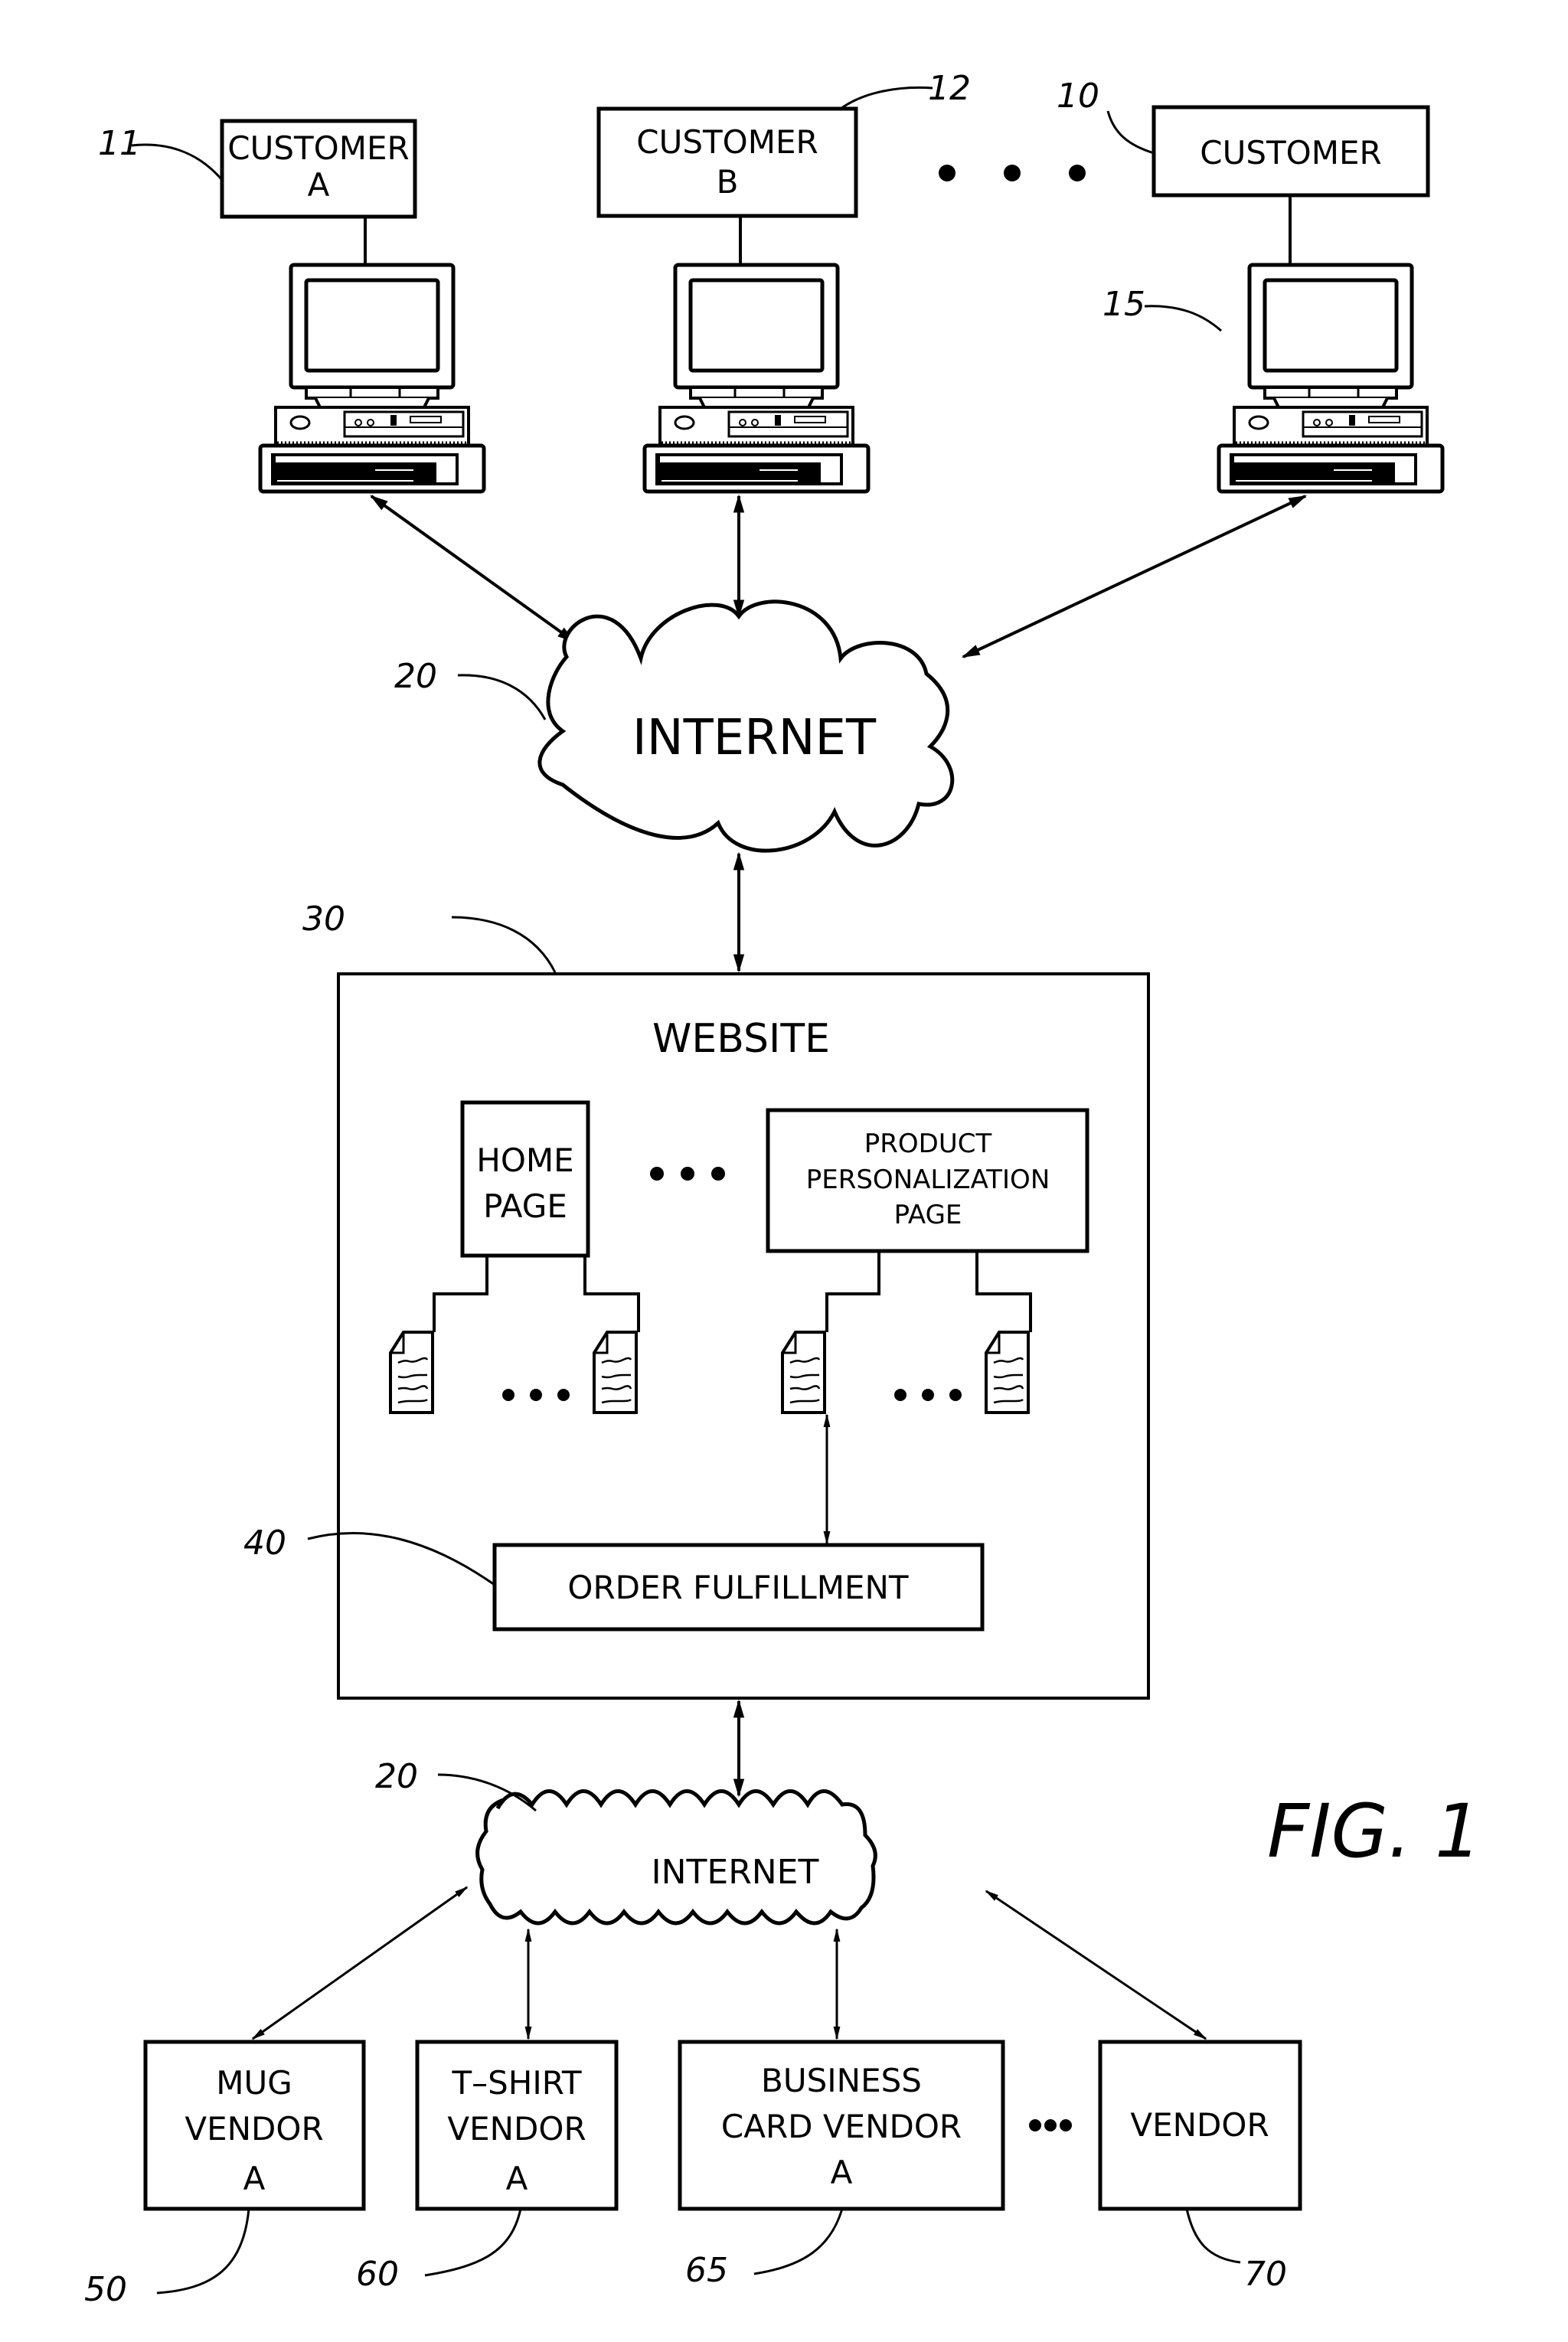 The image size is (1568, 2342). What do you see at coordinates (842, 2172) in the screenshot?
I see `business-card-vendor-label-3: A` at bounding box center [842, 2172].